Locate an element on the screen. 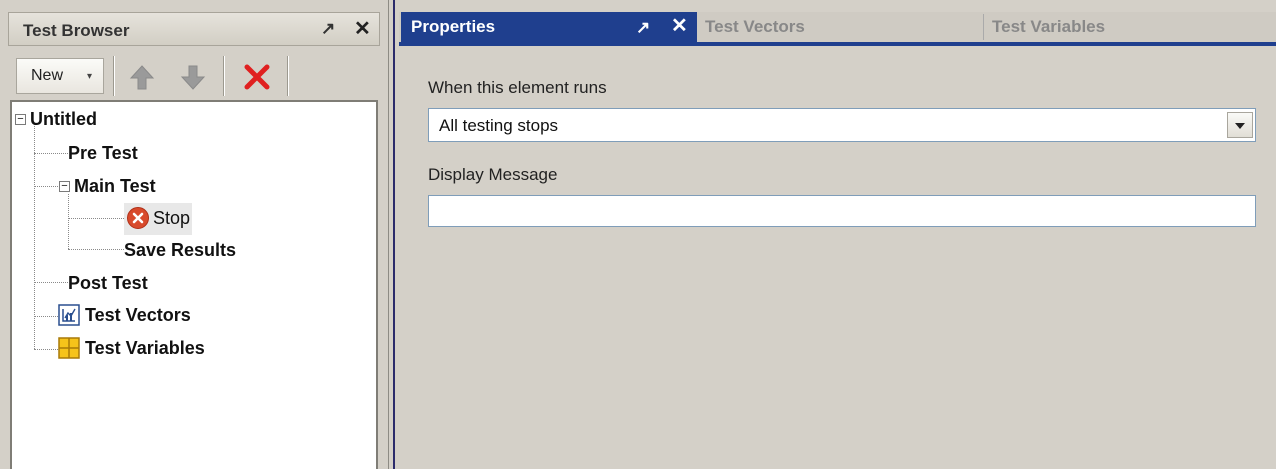  new-button-label: New is located at coordinates (47, 75).